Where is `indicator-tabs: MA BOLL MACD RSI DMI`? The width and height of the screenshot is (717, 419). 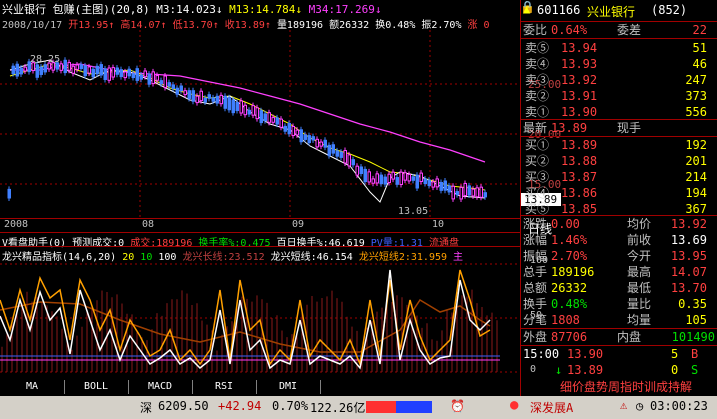 indicator-tabs: MA BOLL MACD RSI DMI is located at coordinates (260, 387).